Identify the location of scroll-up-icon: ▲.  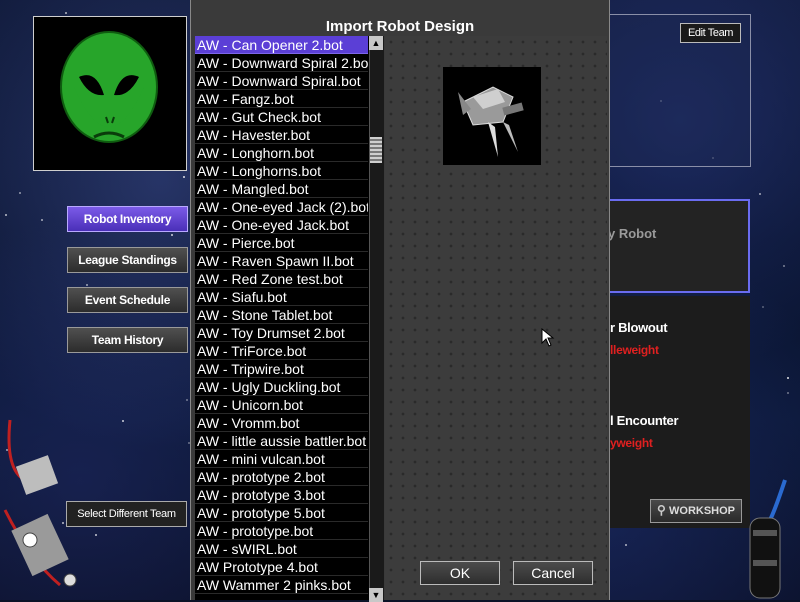
(376, 43).